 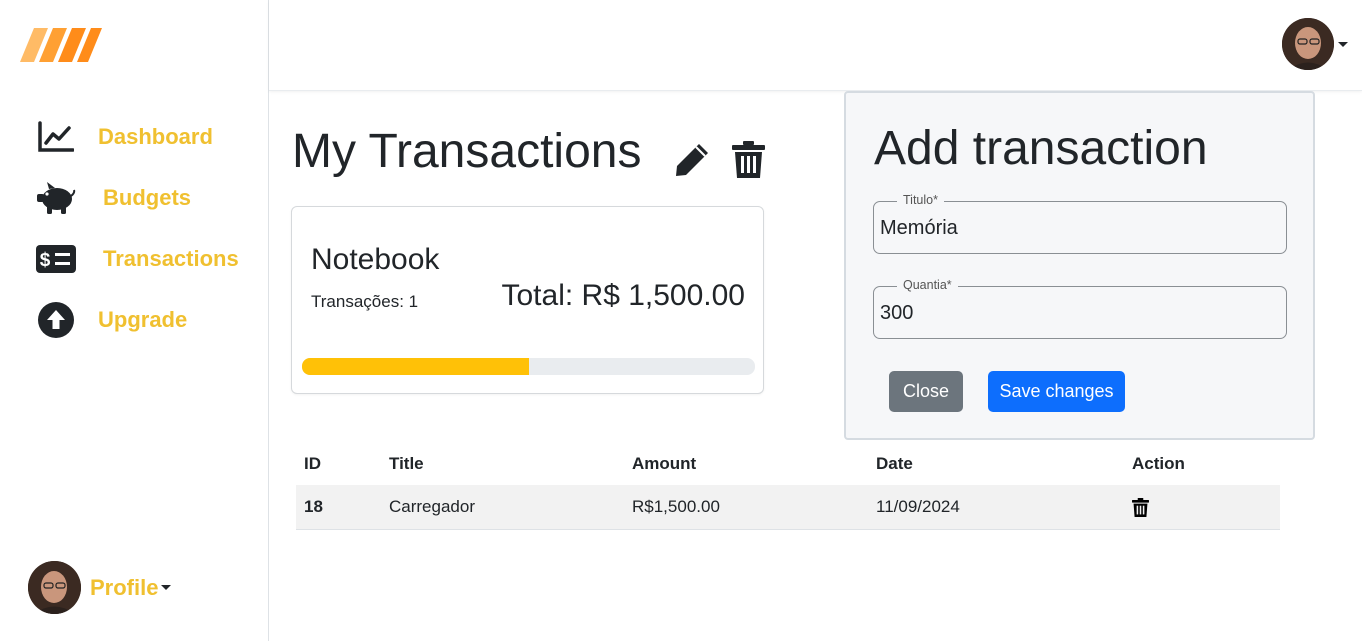 What do you see at coordinates (623, 295) in the screenshot?
I see `budget-total: Total: R$ 1,500.00` at bounding box center [623, 295].